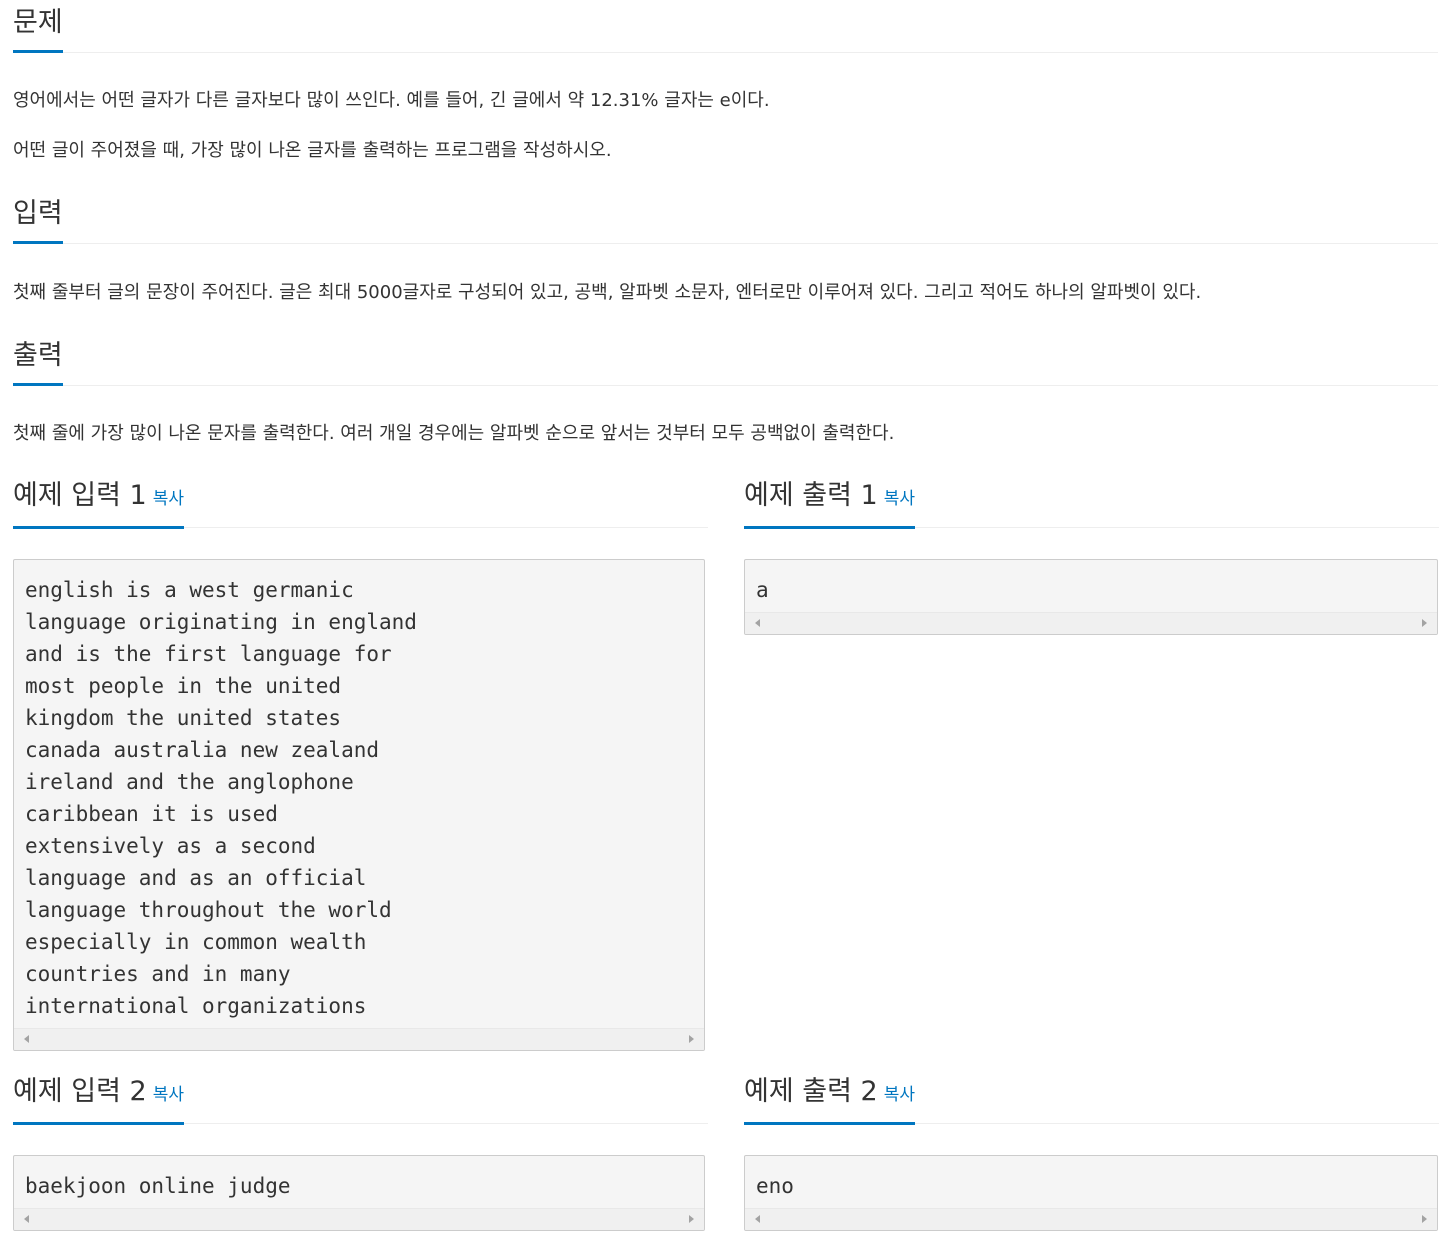  I want to click on sample-output-1-scrollbar, so click(1091, 623).